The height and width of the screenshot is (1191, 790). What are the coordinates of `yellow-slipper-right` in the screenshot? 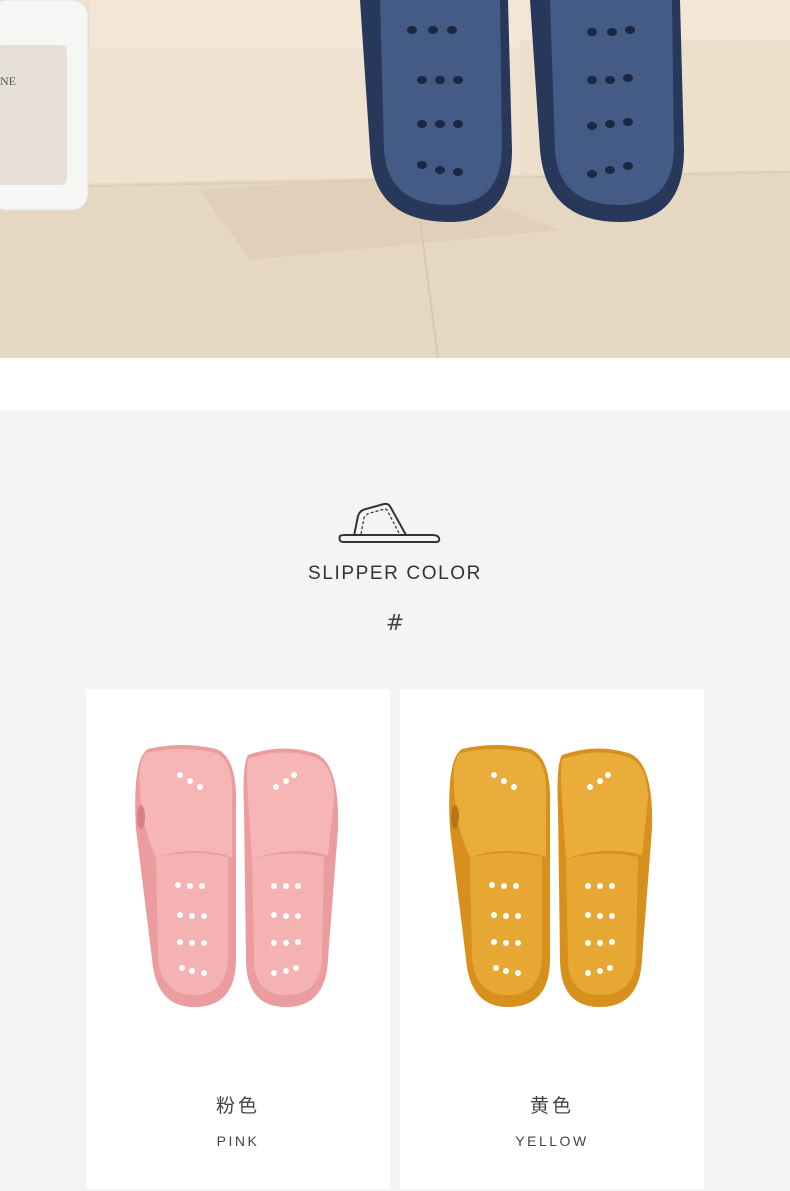 It's located at (605, 877).